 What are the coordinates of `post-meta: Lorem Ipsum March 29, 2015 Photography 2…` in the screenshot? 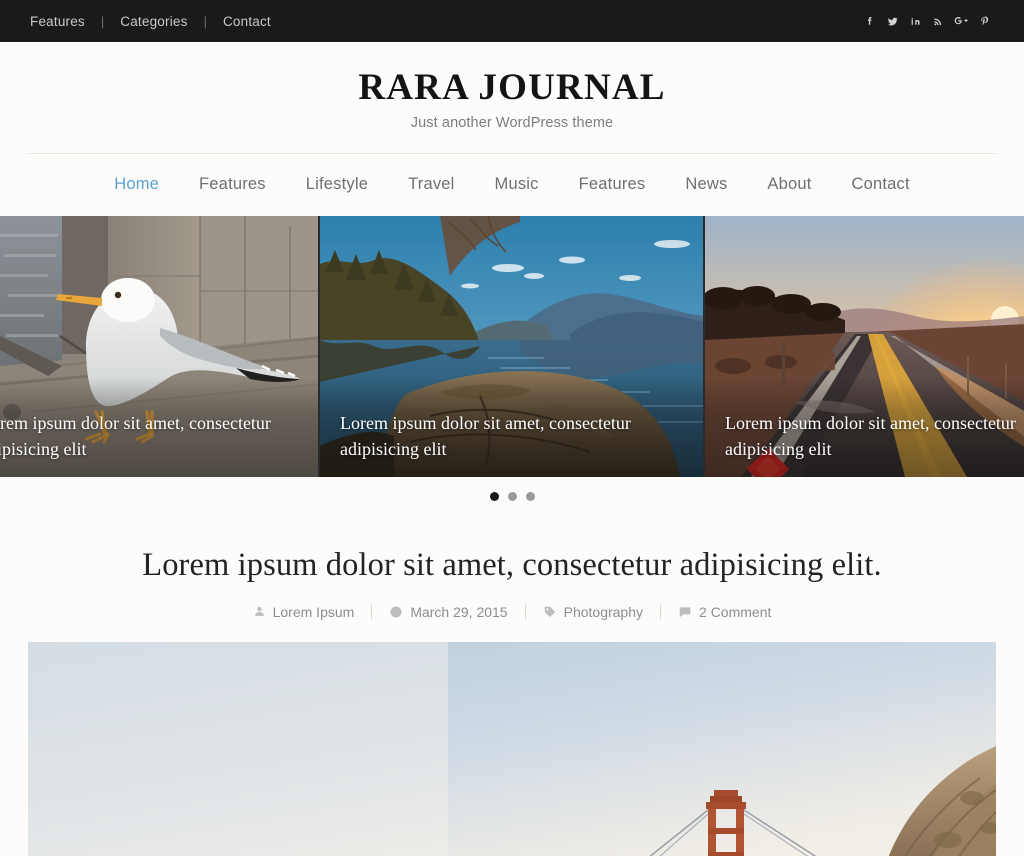 It's located at (512, 612).